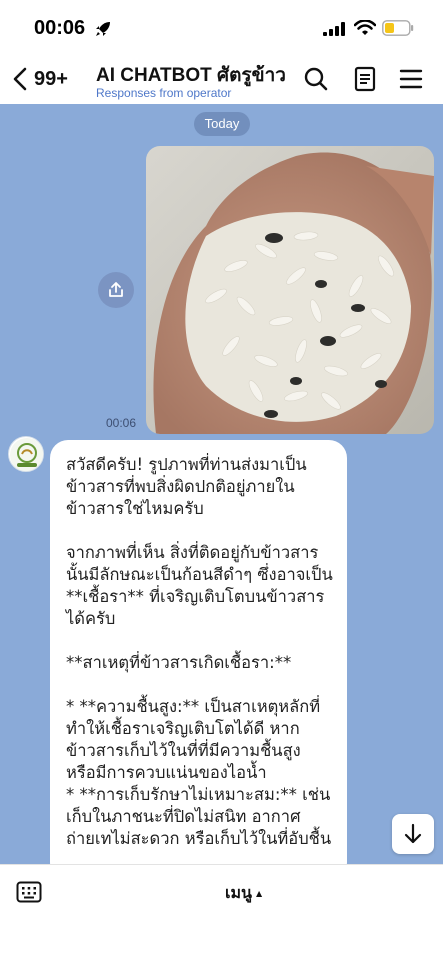 Image resolution: width=443 pixels, height=960 pixels. Describe the element at coordinates (26, 454) in the screenshot. I see `bot-avatar` at that location.